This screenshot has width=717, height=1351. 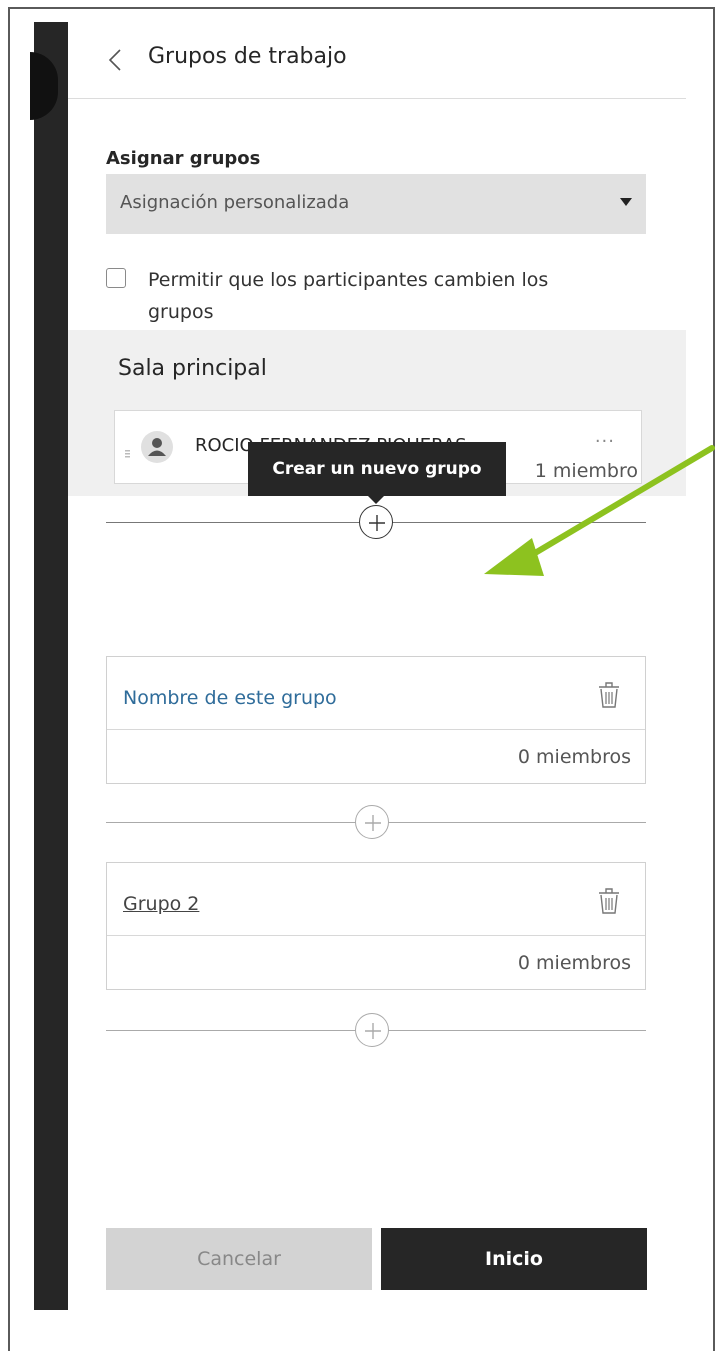 I want to click on main-room-title: Sala principal, so click(x=192, y=368).